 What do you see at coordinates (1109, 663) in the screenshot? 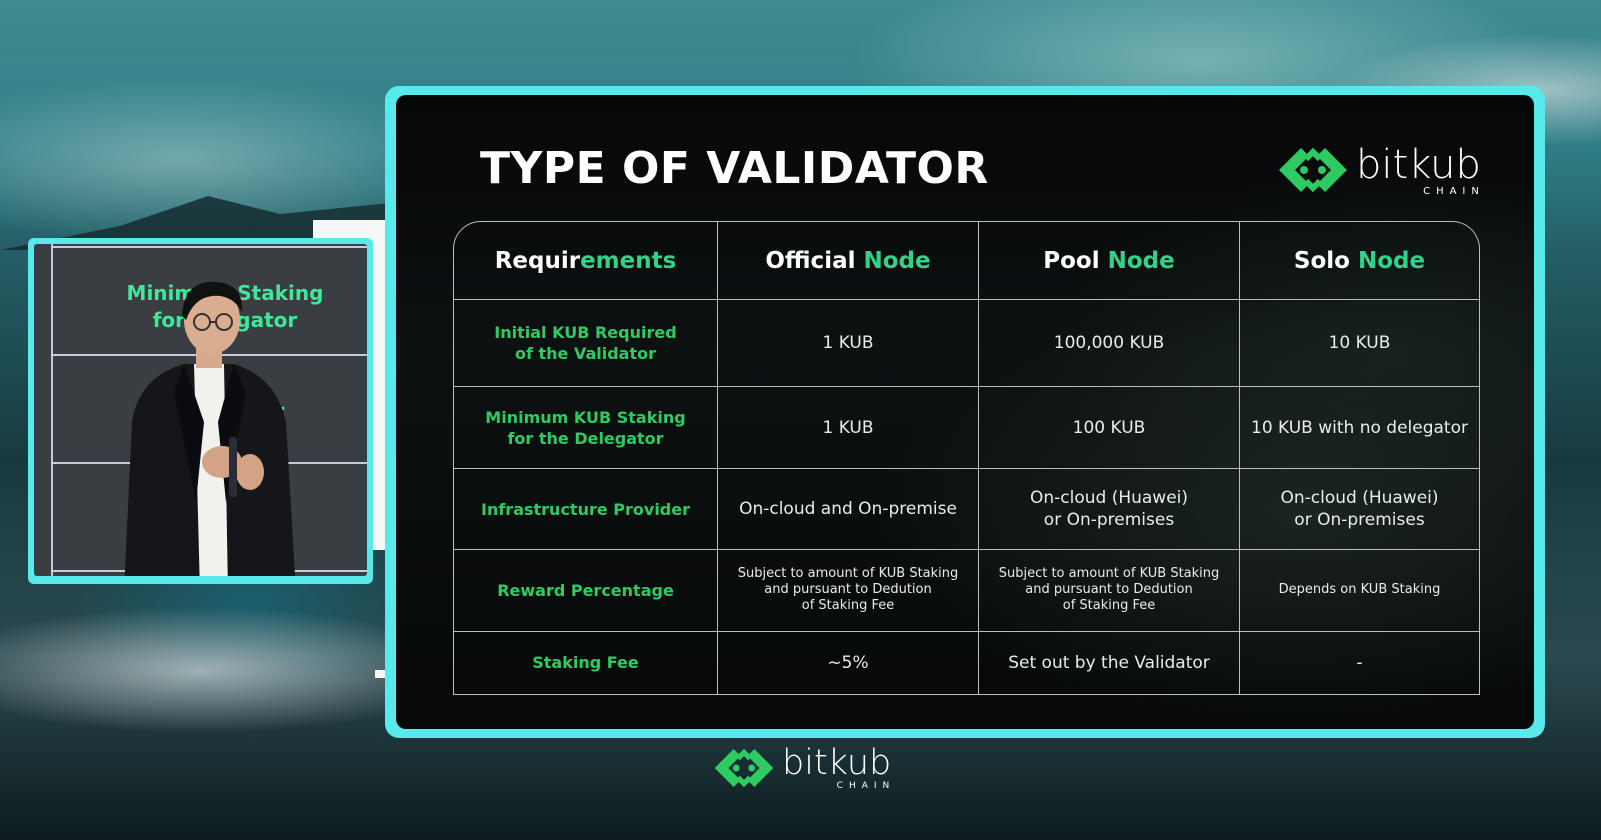
I see `pool-node-cell: Set out by the Validator` at bounding box center [1109, 663].